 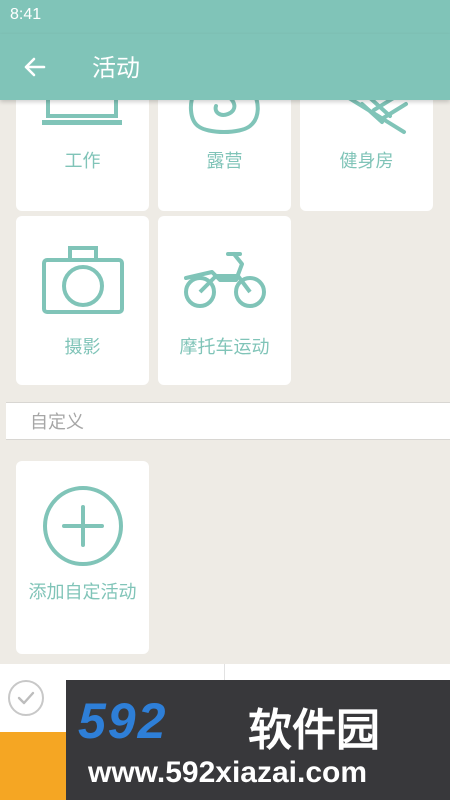 What do you see at coordinates (366, 161) in the screenshot?
I see `activity-label: 健身房` at bounding box center [366, 161].